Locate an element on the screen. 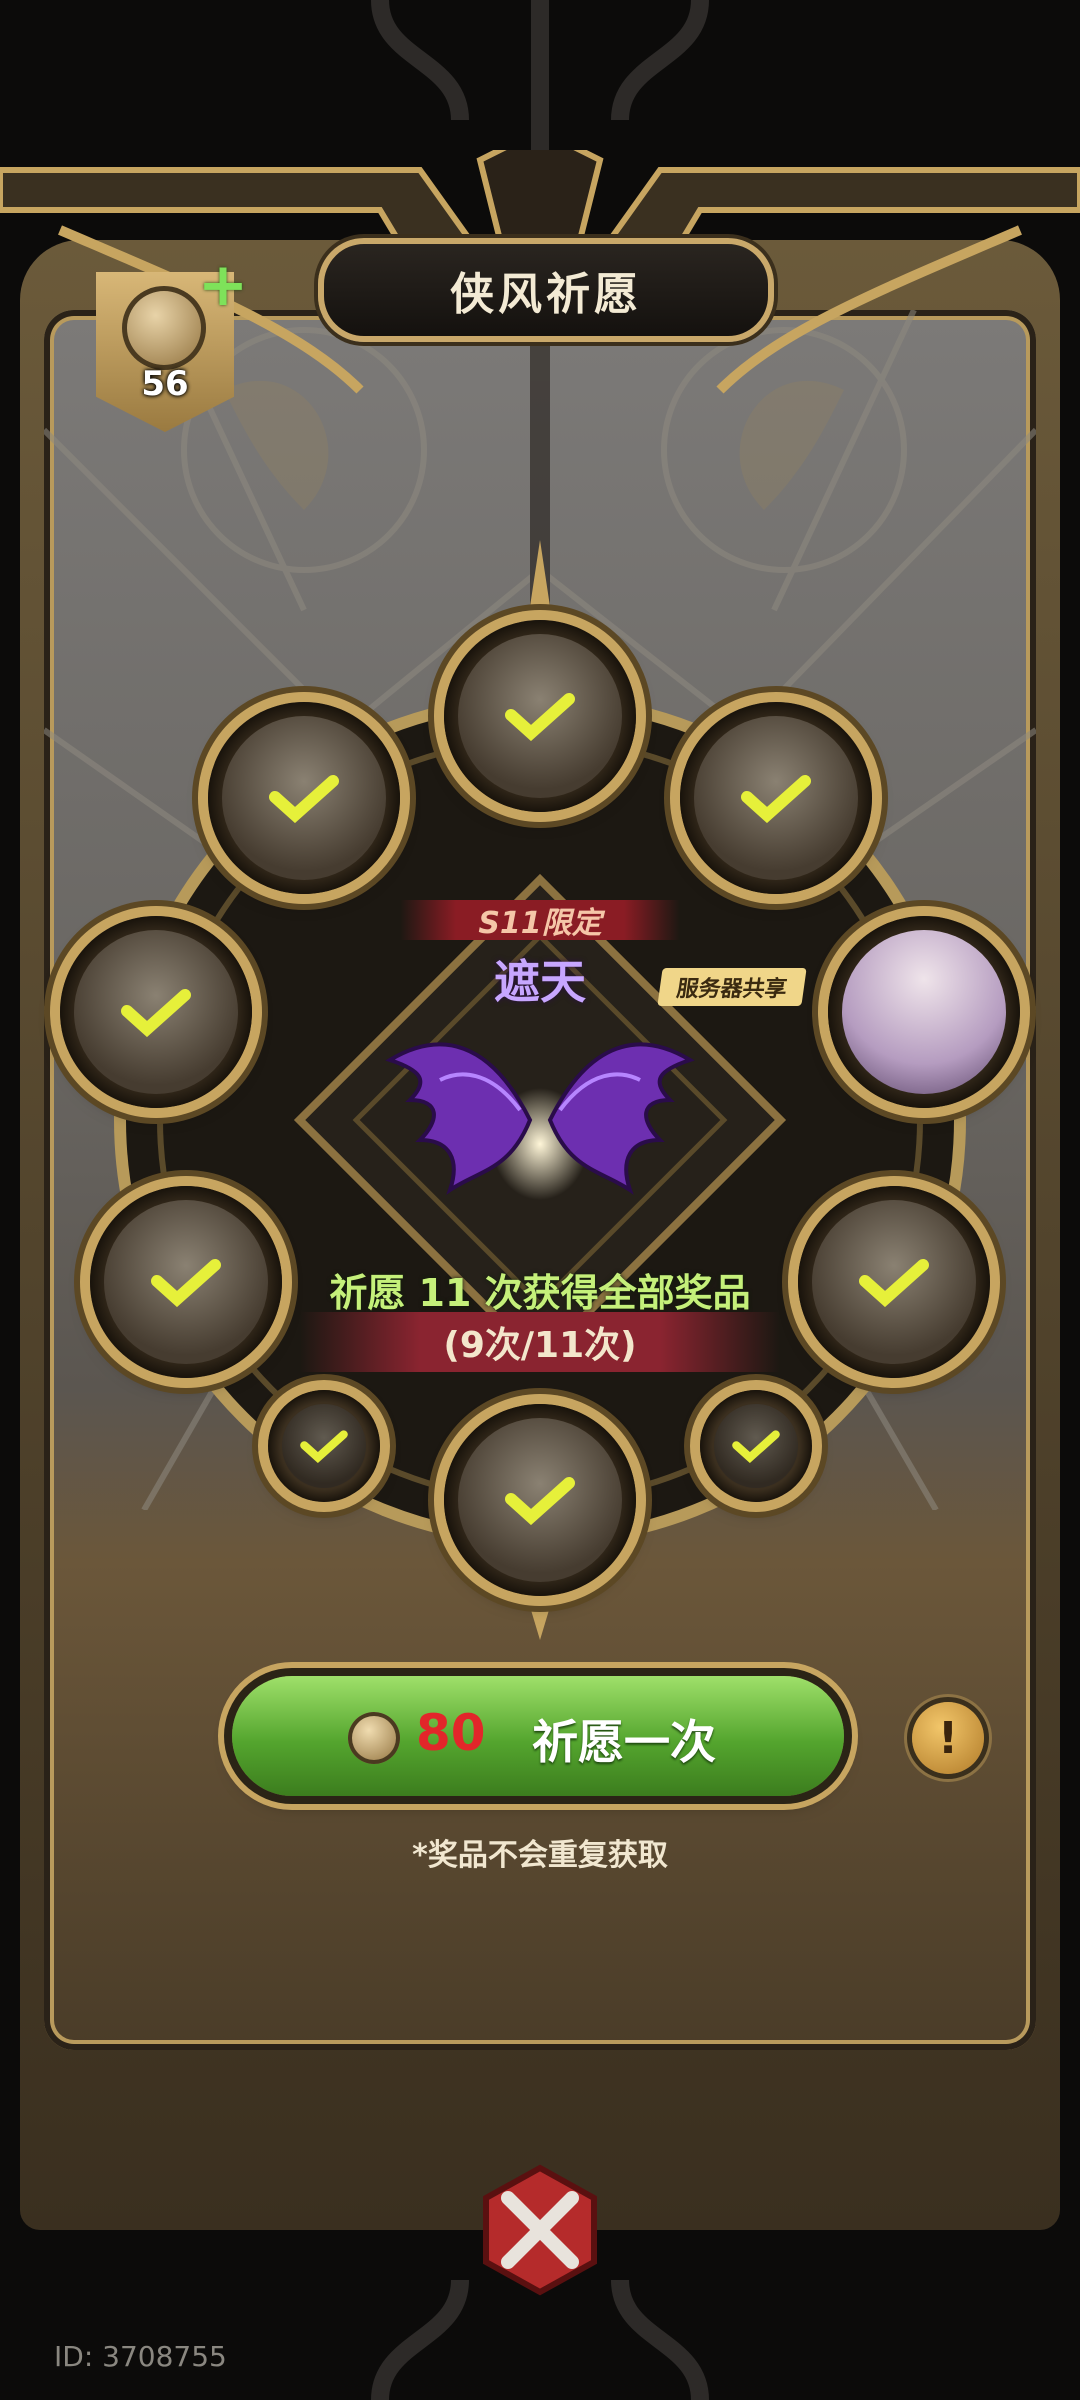 This screenshot has height=2400, width=1080. title-plate: 侠风祈愿 is located at coordinates (546, 290).